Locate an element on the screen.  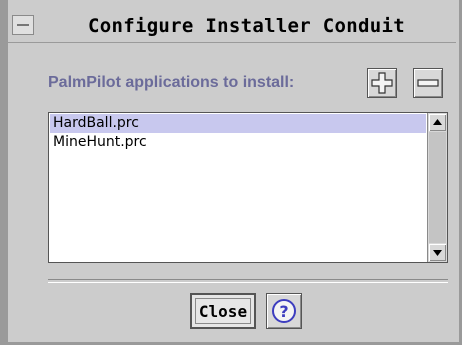
add-application-button is located at coordinates (382, 83).